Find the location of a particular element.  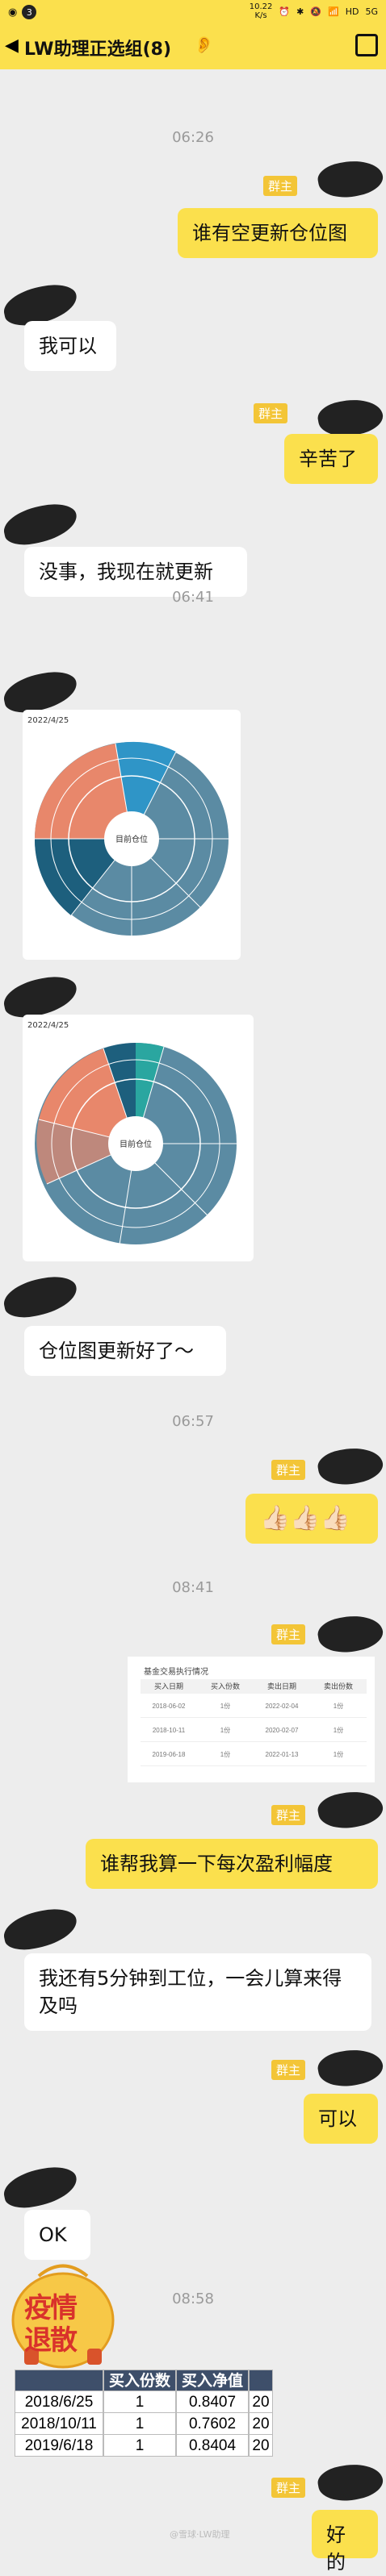

alarm-icon: ⏰ is located at coordinates (285, 11).